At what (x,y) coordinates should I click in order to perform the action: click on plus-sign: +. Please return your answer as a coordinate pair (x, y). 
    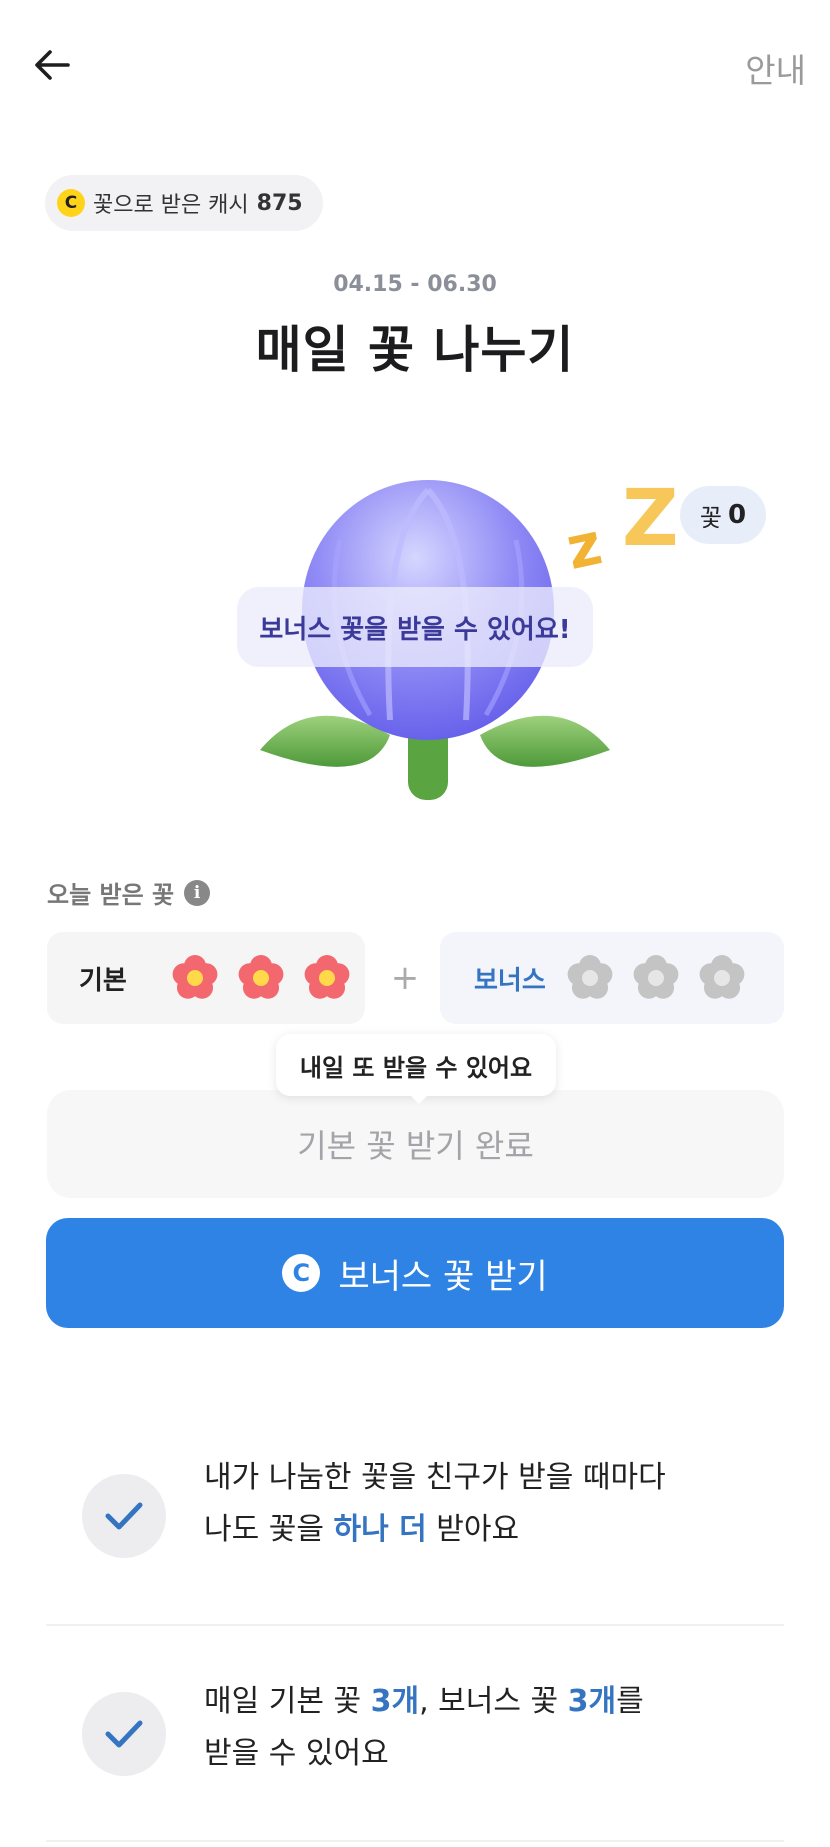
    Looking at the image, I should click on (405, 978).